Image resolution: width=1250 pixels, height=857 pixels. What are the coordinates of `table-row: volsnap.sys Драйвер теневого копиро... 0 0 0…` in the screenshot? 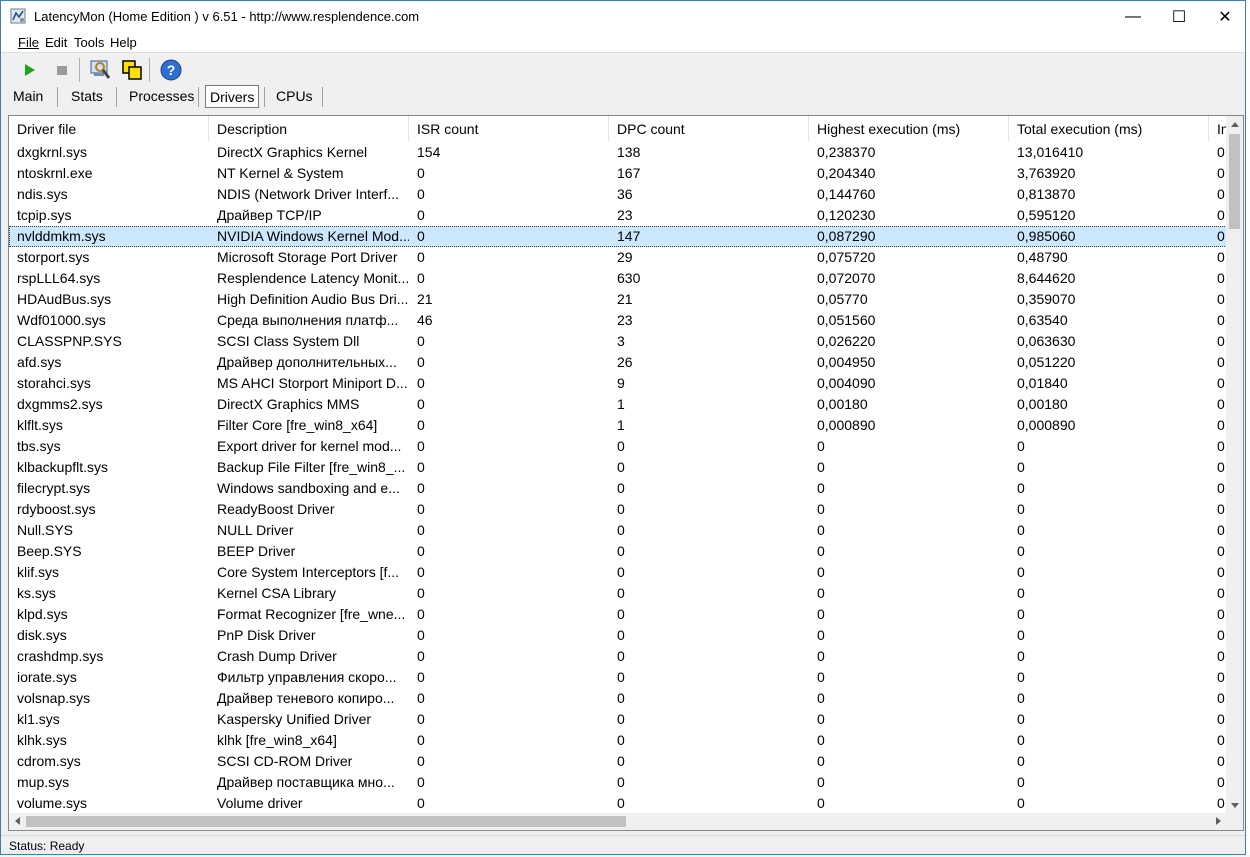 It's located at (618, 698).